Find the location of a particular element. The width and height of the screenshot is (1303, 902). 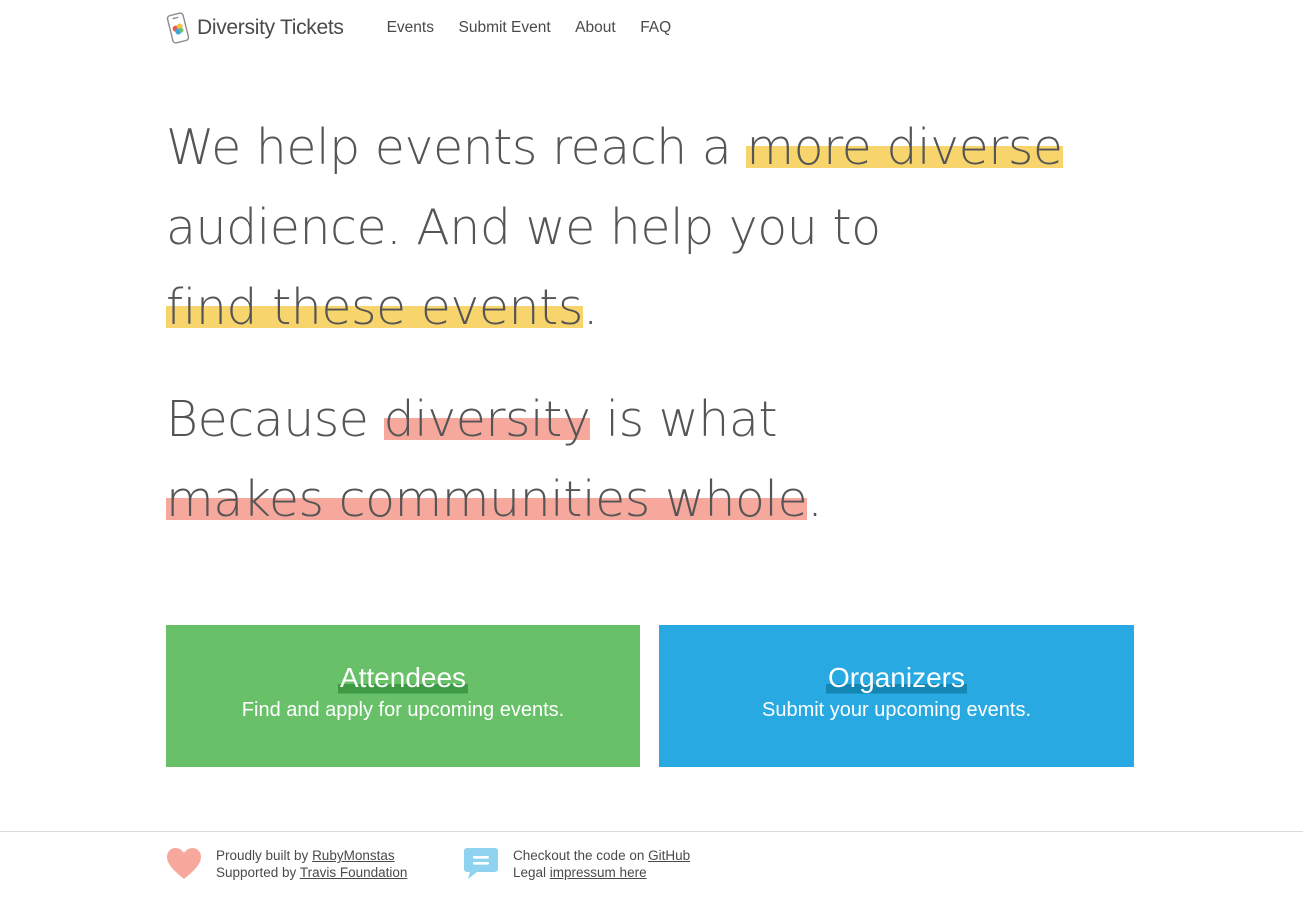

attendees-subtitle: Find and apply for upcoming events. is located at coordinates (403, 710).